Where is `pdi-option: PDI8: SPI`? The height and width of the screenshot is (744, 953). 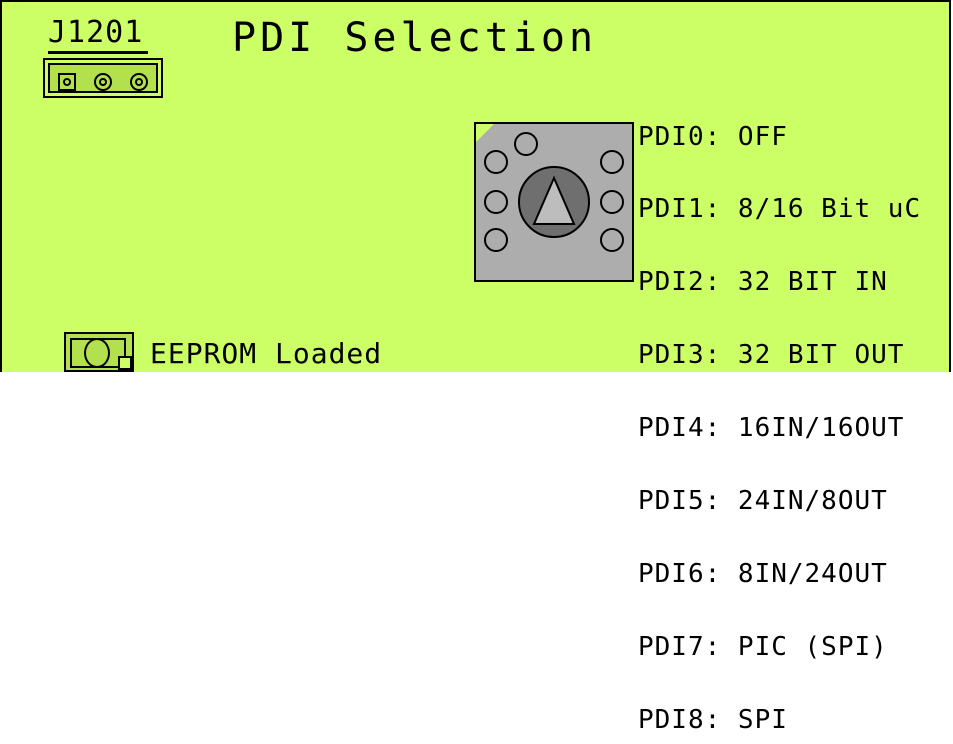
pdi-option: PDI8: SPI is located at coordinates (713, 719).